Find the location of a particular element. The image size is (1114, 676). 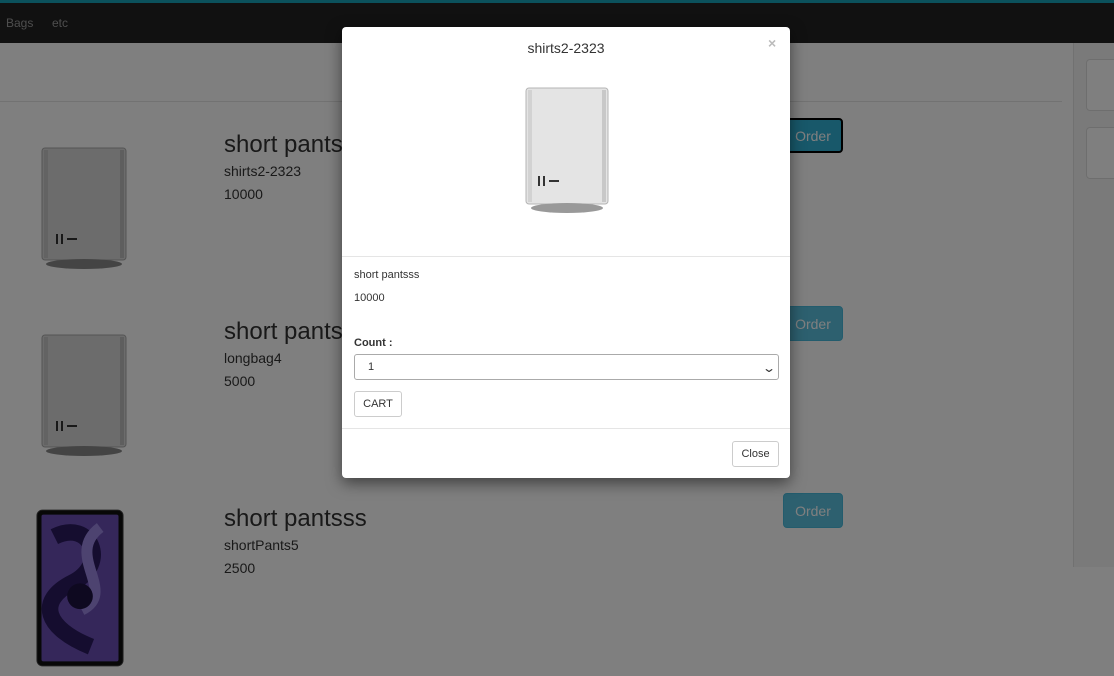

close-button: Close is located at coordinates (755, 454).